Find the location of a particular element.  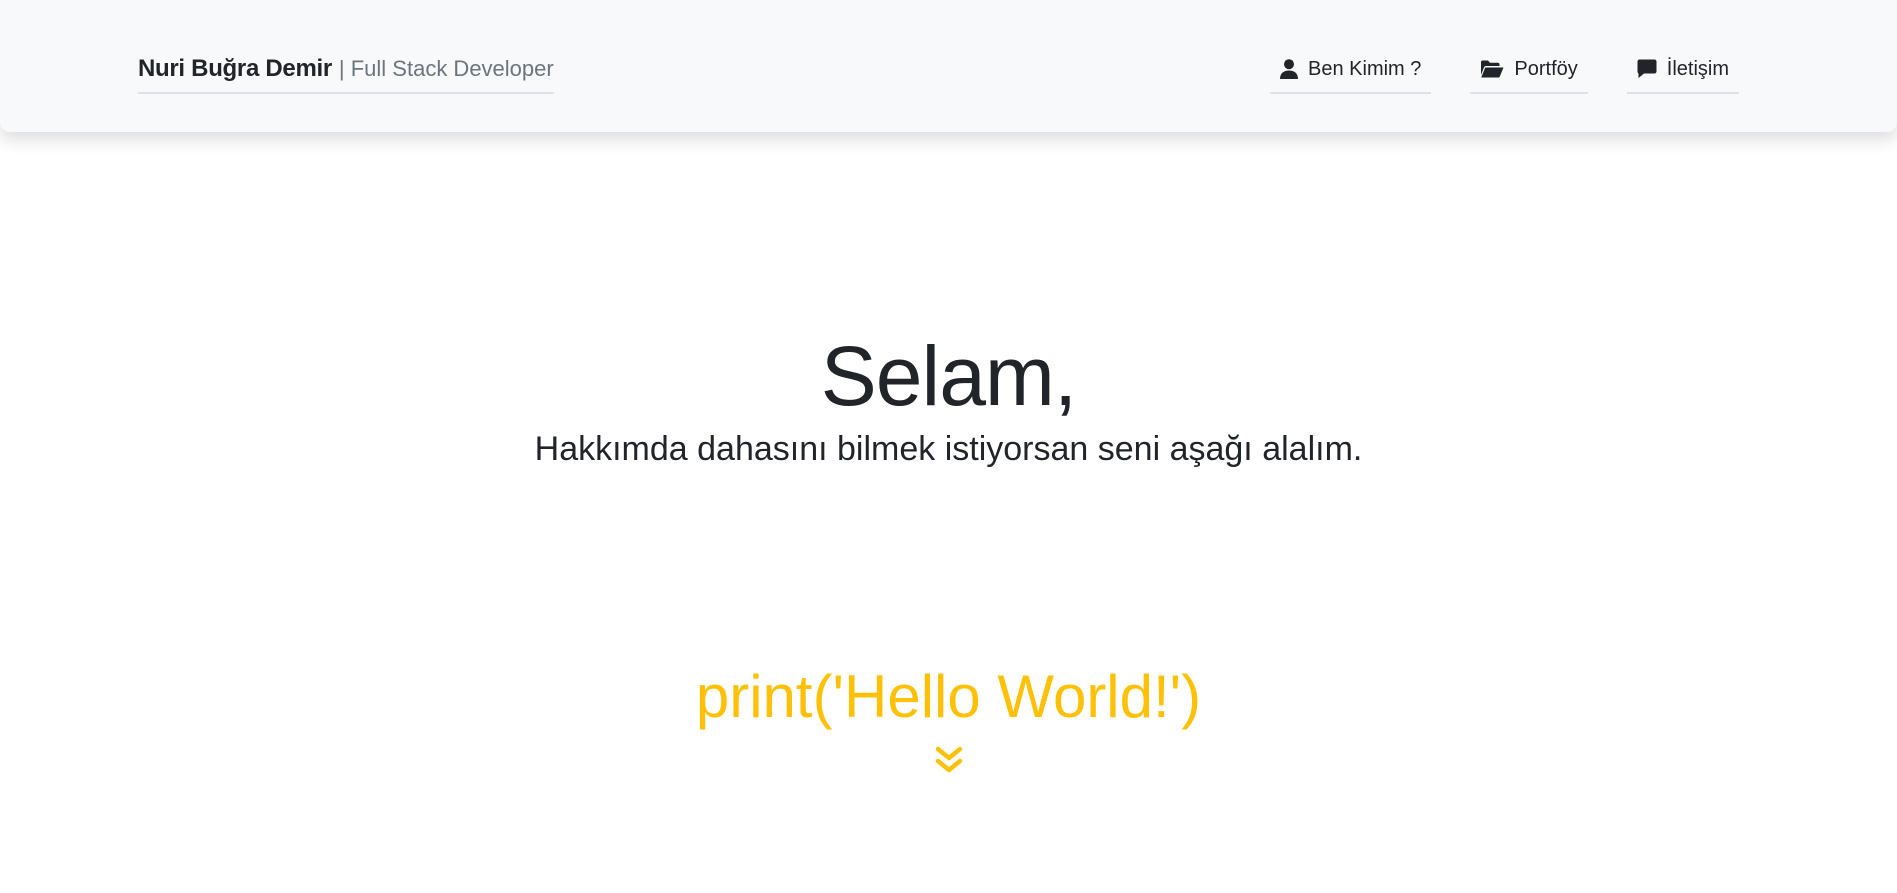

nav-link-portfolio: Portföy is located at coordinates (1529, 71).